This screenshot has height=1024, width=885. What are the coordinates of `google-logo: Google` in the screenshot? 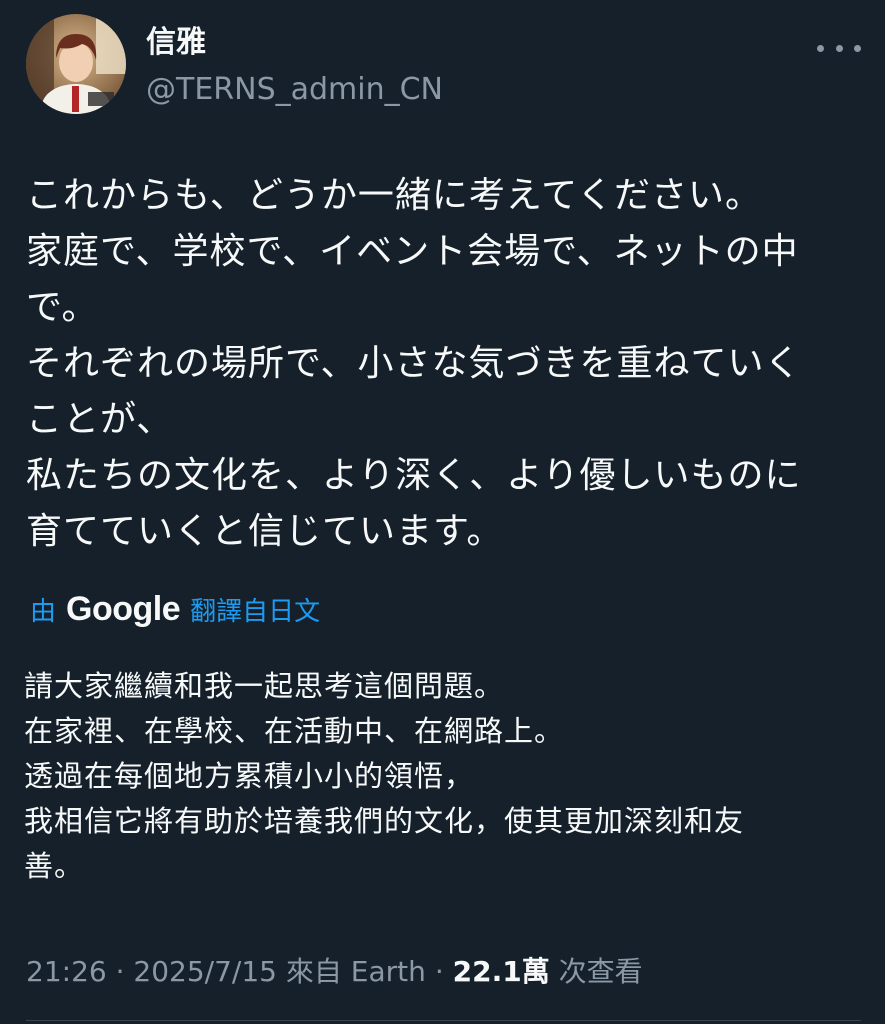 It's located at (123, 608).